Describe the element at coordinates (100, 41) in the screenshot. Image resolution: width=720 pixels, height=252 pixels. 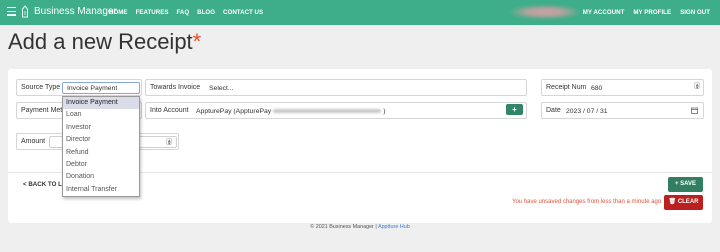
I see `page-title-text: Add a new Receipt` at that location.